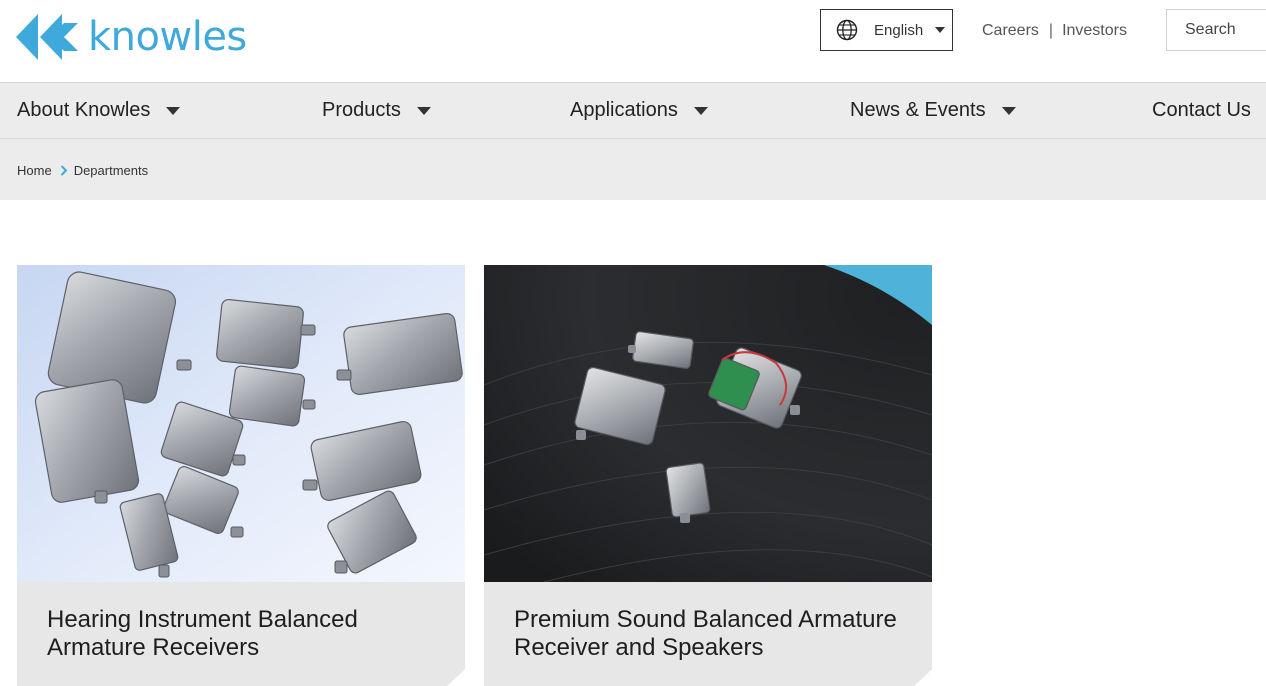 The height and width of the screenshot is (686, 1266). I want to click on breadcrumb: Home Departments, so click(82, 170).